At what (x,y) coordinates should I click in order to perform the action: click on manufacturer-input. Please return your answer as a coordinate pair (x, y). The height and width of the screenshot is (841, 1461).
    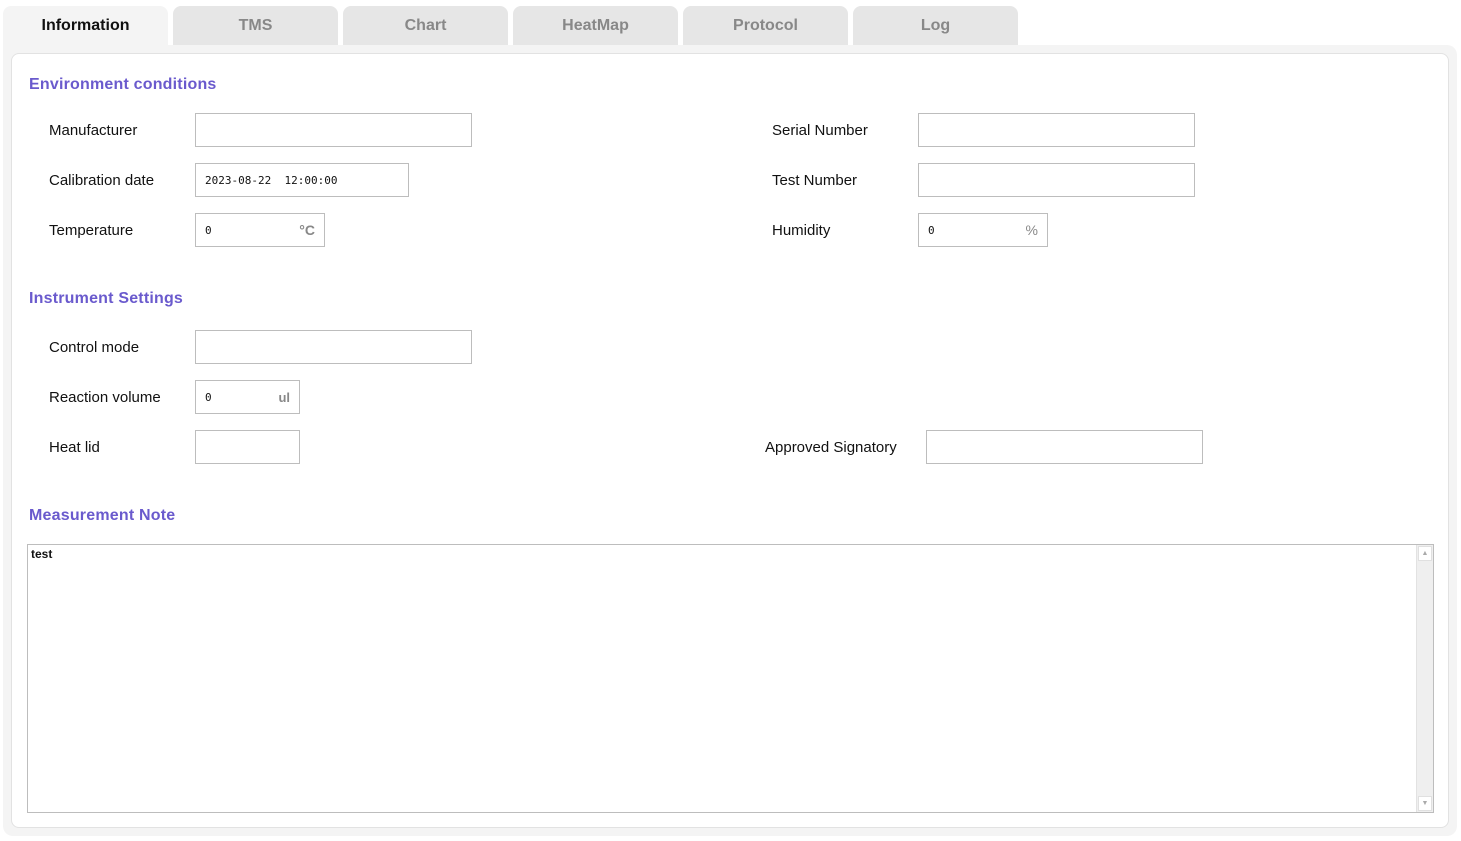
    Looking at the image, I should click on (333, 130).